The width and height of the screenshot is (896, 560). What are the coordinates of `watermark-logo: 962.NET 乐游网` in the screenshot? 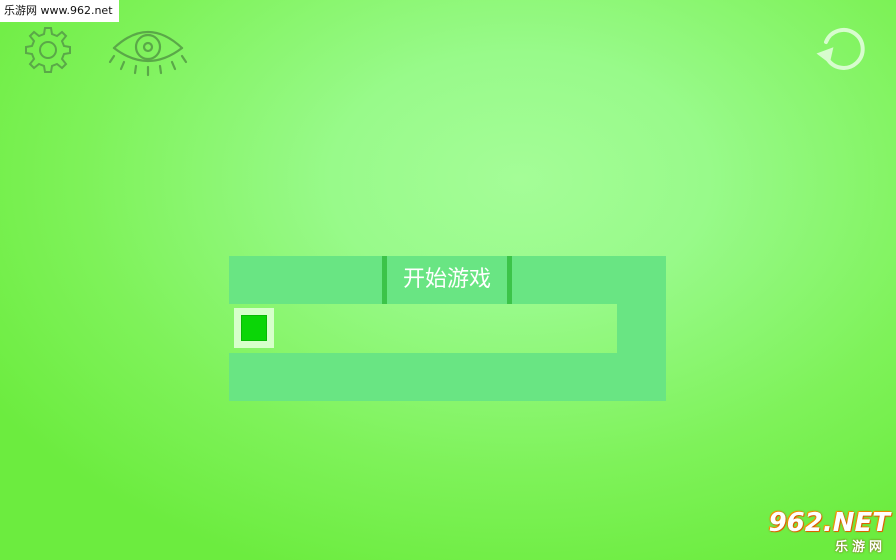 It's located at (825, 532).